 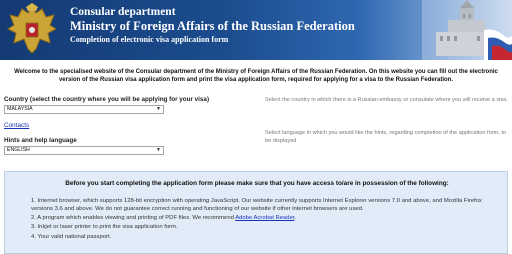 What do you see at coordinates (71, 236) in the screenshot?
I see `requirement-item: 4. Your valid national passport.` at bounding box center [71, 236].